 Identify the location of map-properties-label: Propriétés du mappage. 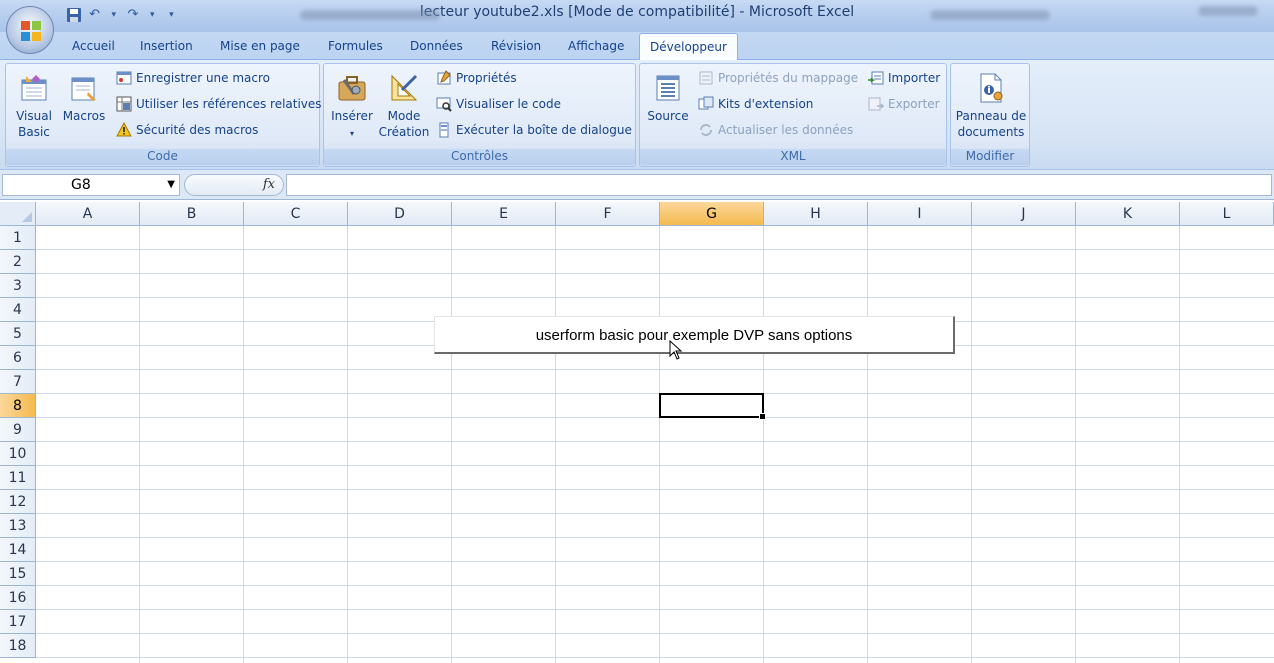
(788, 78).